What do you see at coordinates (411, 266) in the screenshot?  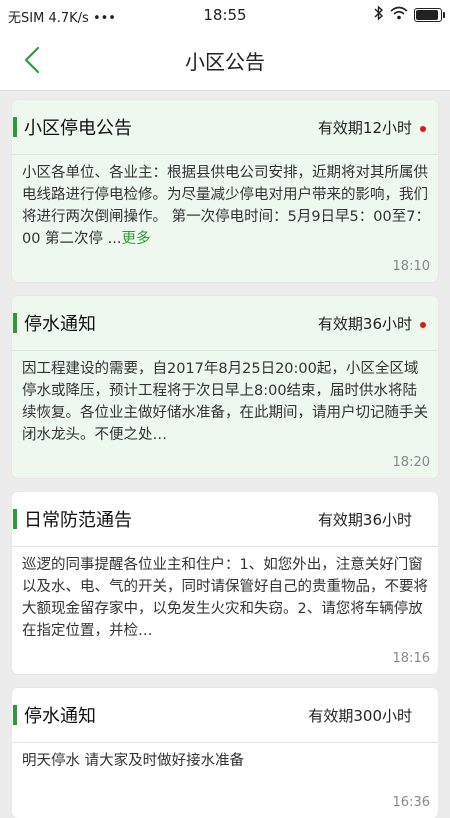 I see `notice-time: 18:10` at bounding box center [411, 266].